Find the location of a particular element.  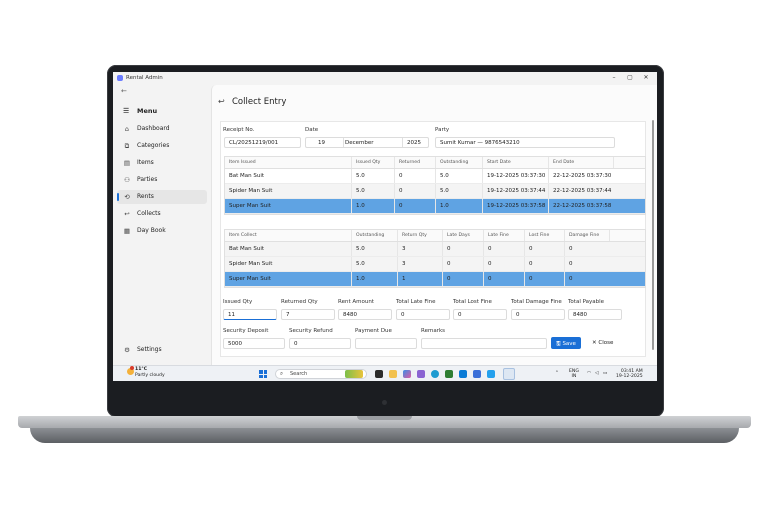

total-payable-label: Total Payable is located at coordinates (586, 302).